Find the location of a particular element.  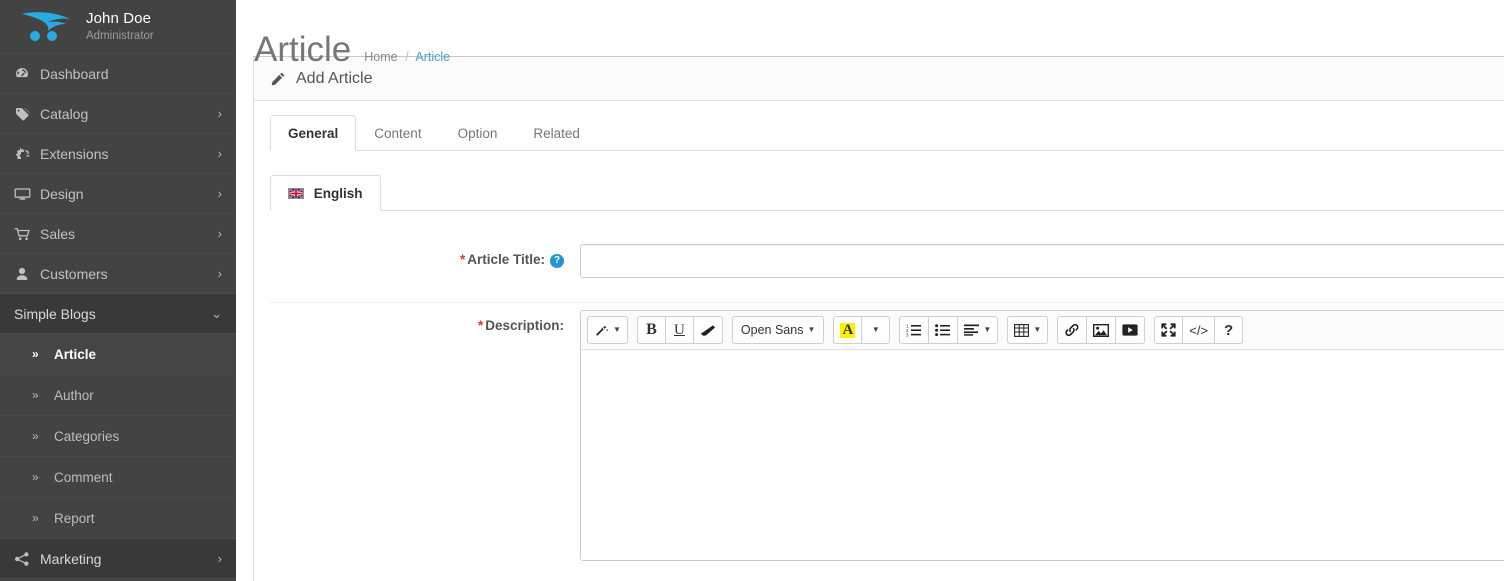

sidebar-item-label: Design is located at coordinates (62, 193).